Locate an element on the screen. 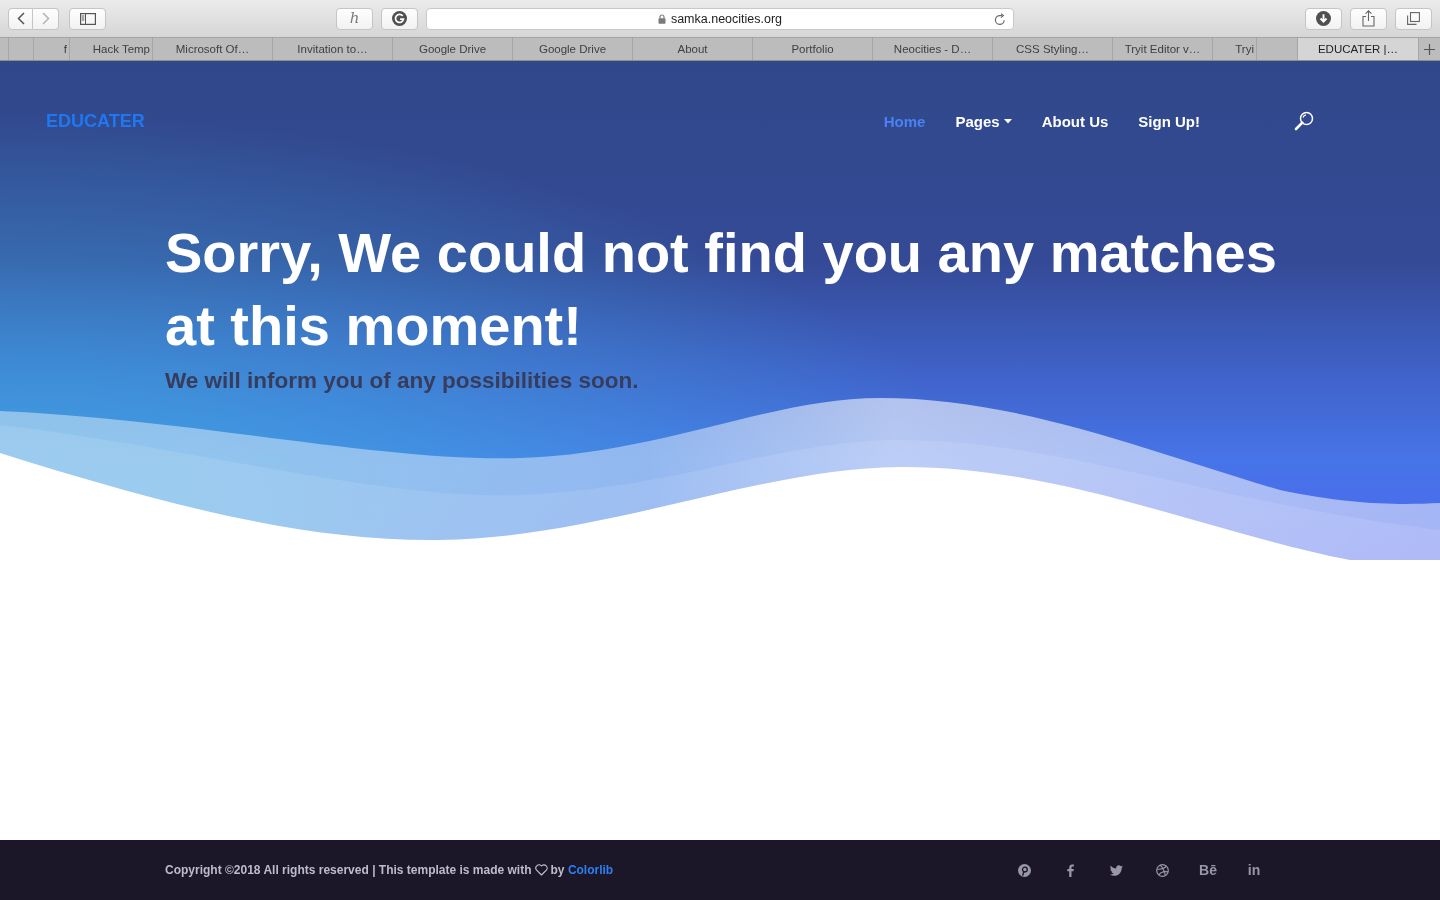 The width and height of the screenshot is (1440, 900). hero-subheading: We will inform you of any possibilities soon. is located at coordinates (402, 381).